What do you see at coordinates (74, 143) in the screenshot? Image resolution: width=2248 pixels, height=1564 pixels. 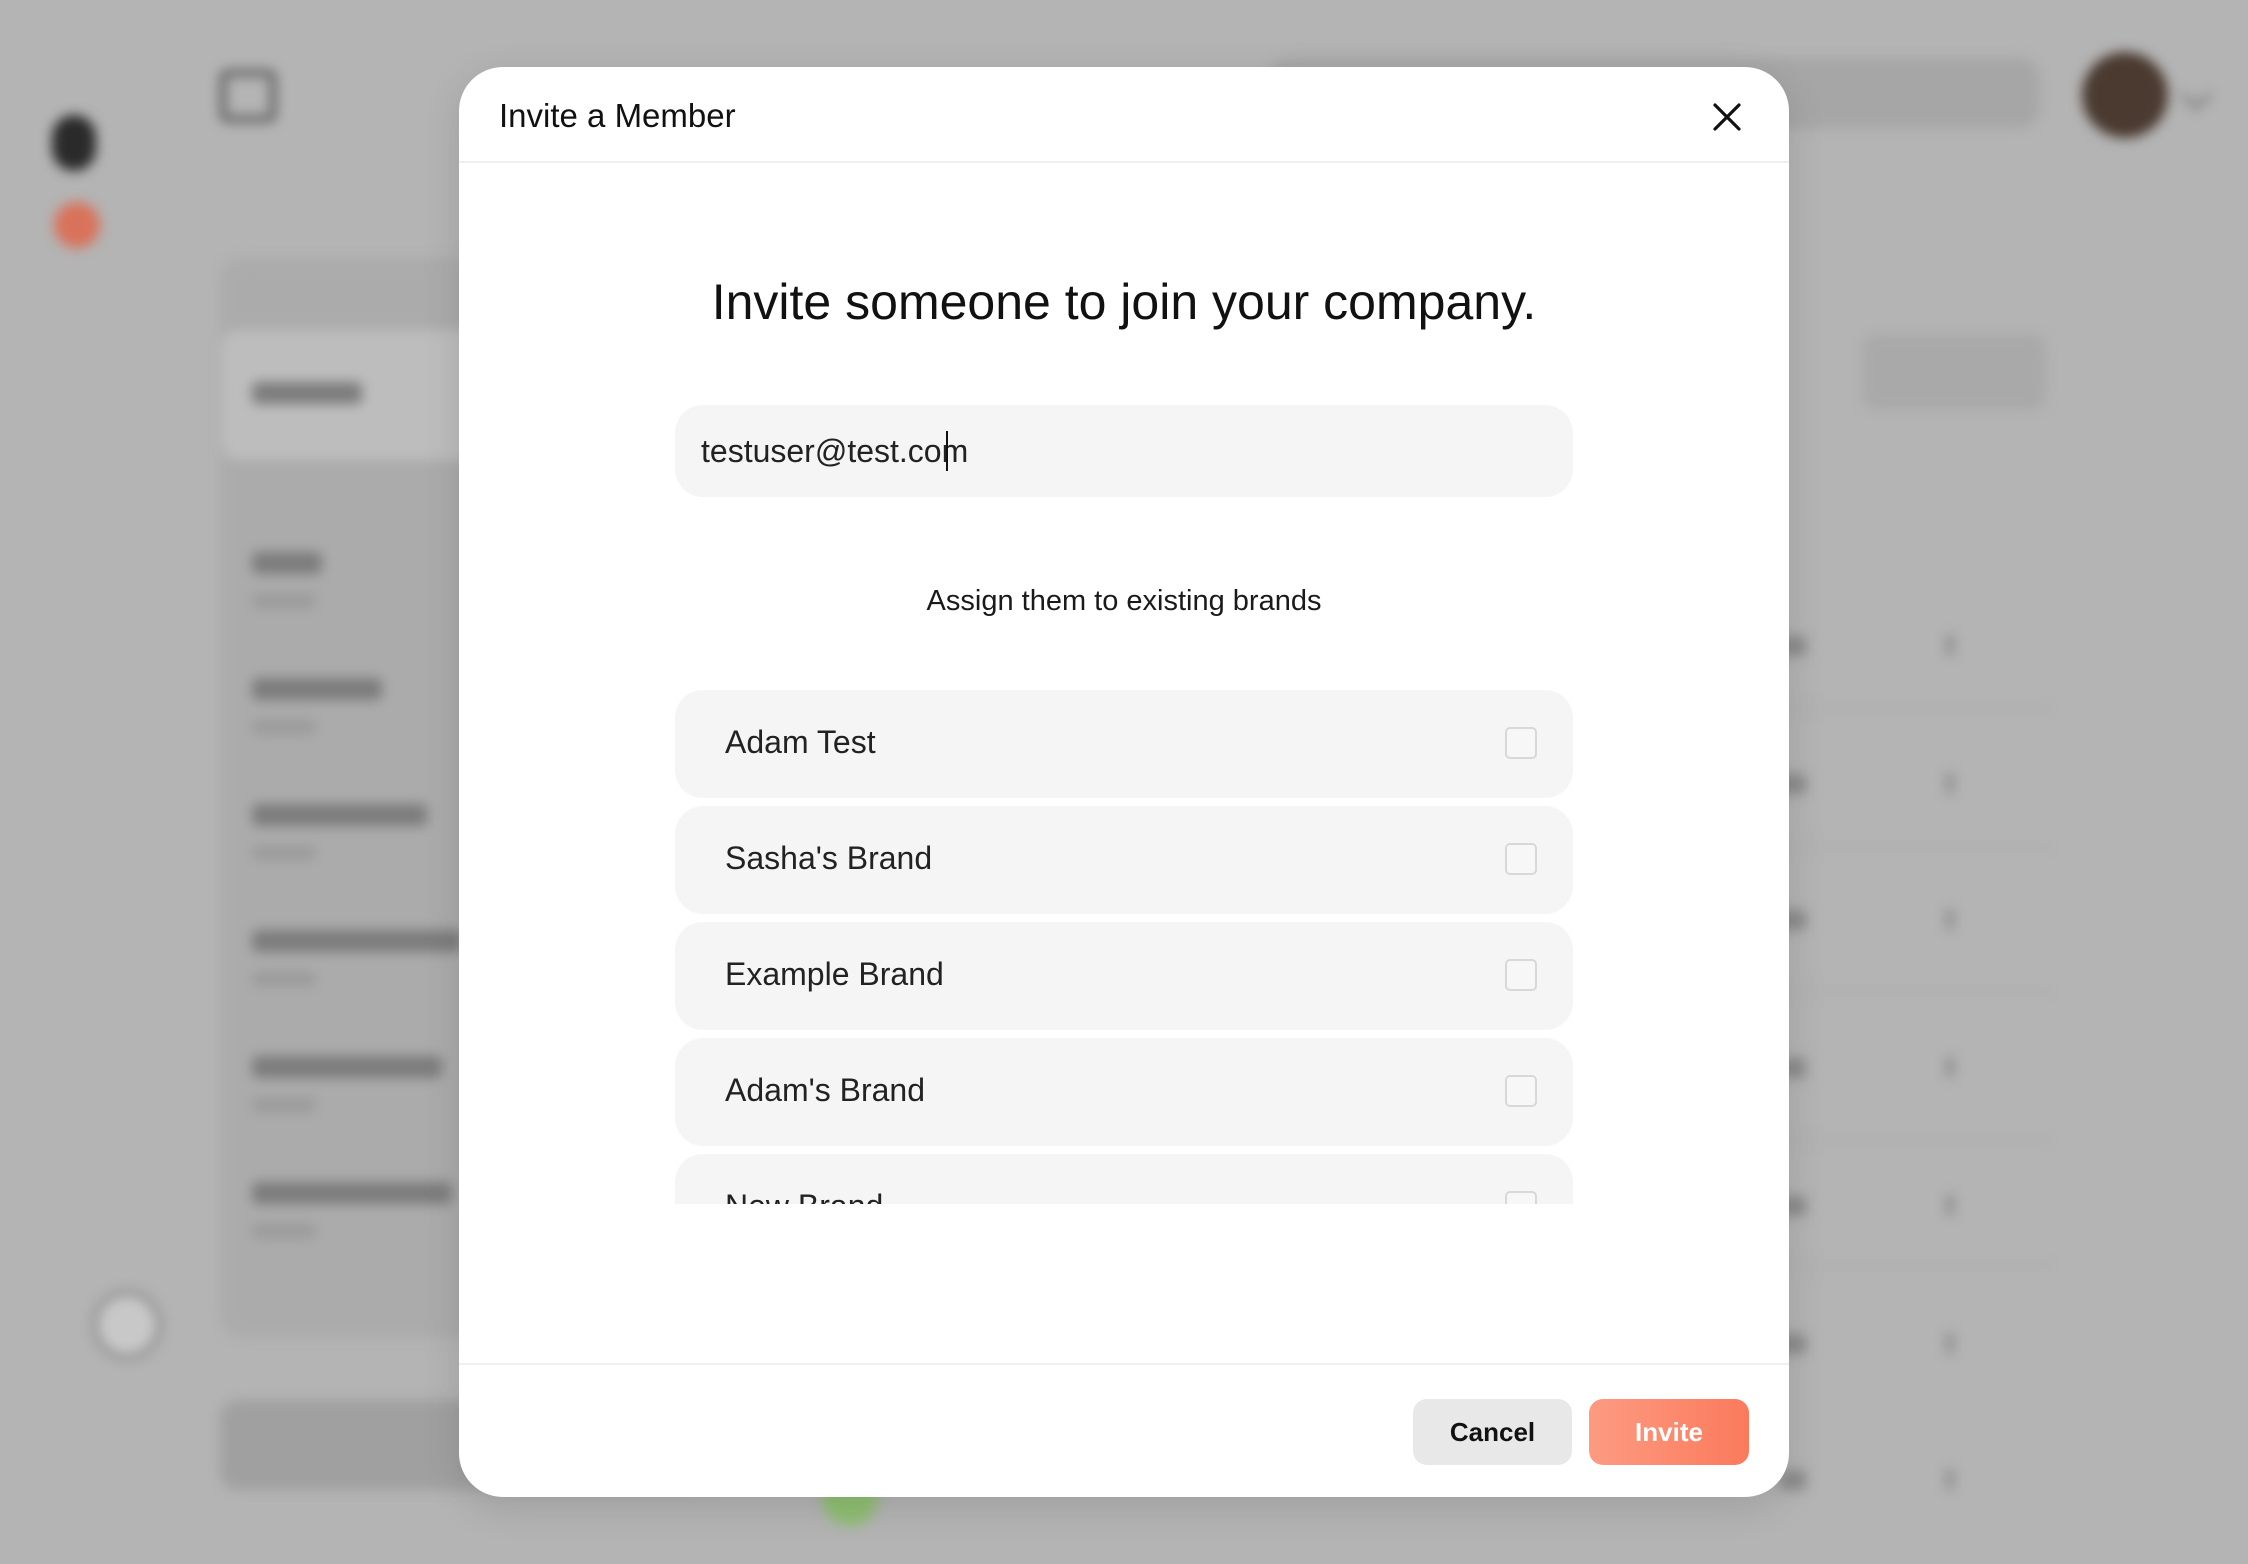 I see `app-logo` at bounding box center [74, 143].